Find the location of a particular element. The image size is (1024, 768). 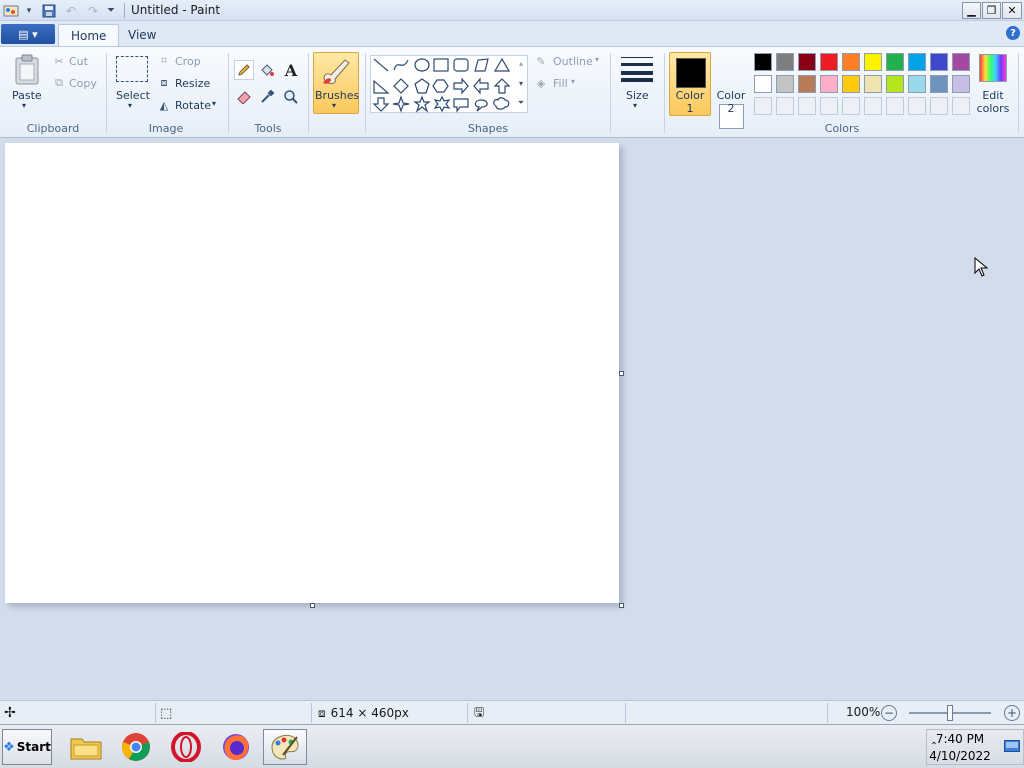

fill-chevron-icon: ▾ is located at coordinates (573, 81).